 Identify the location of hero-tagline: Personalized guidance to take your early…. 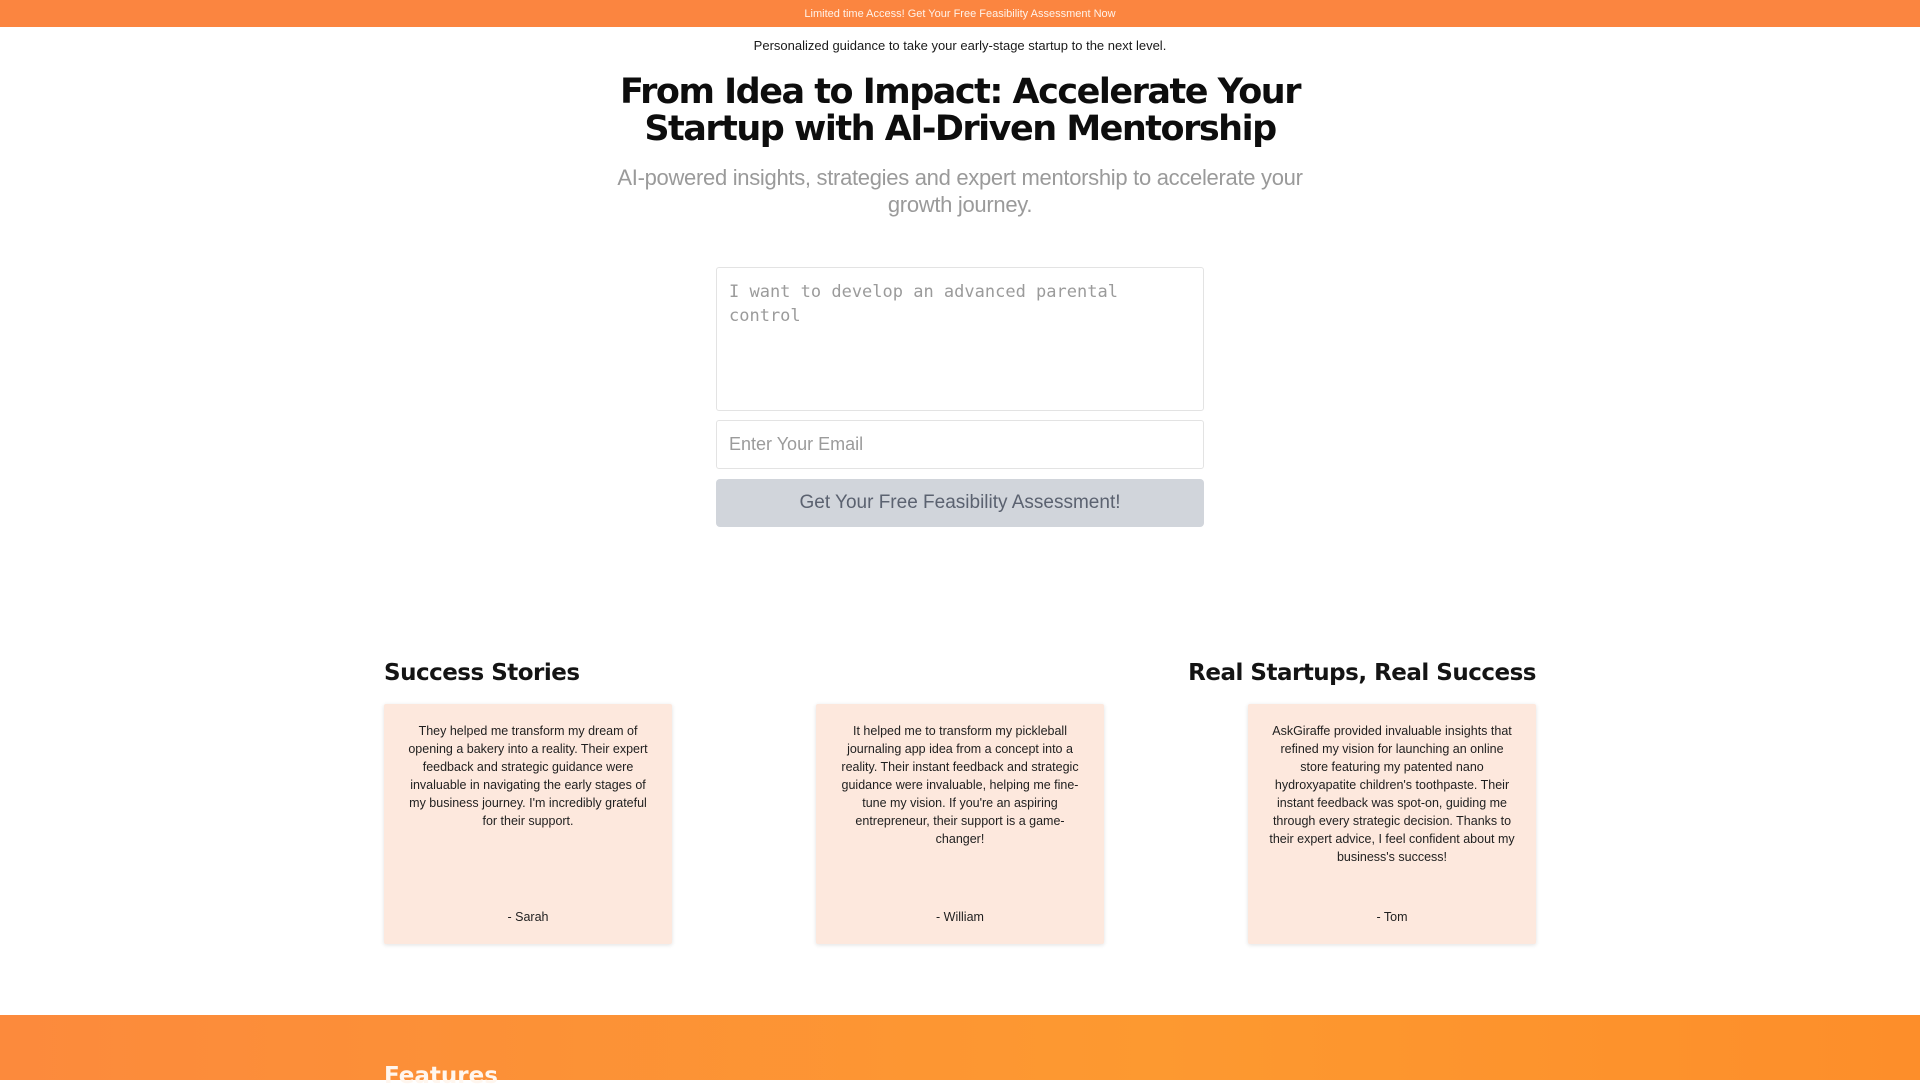
(960, 45).